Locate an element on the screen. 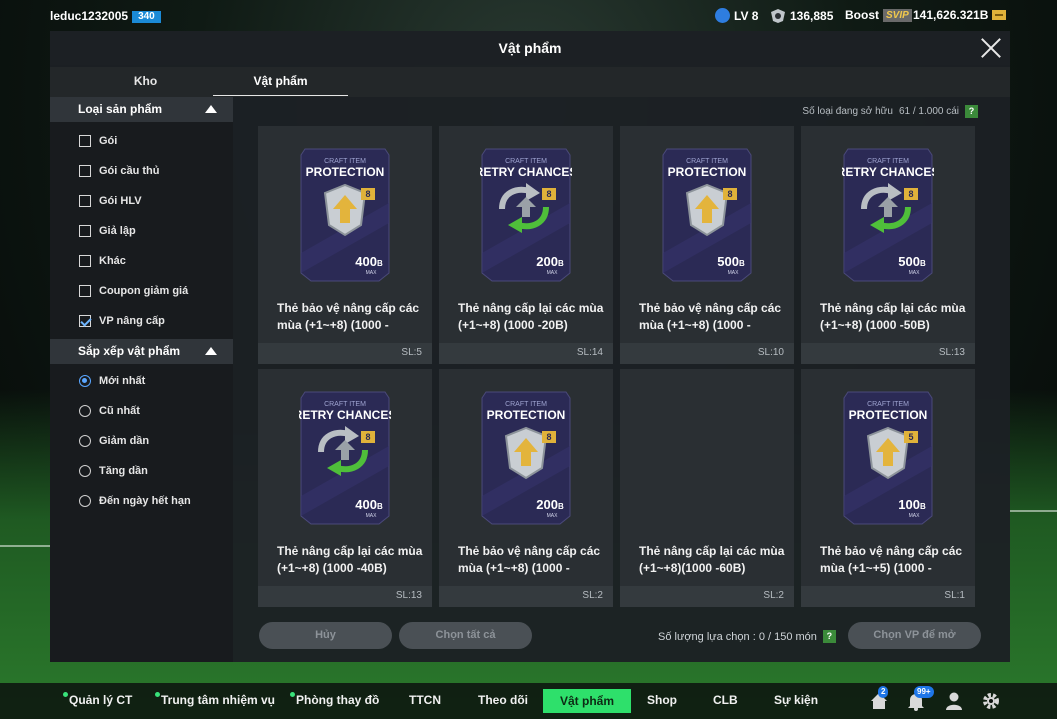  coins-display: 136,885 is located at coordinates (801, 16).